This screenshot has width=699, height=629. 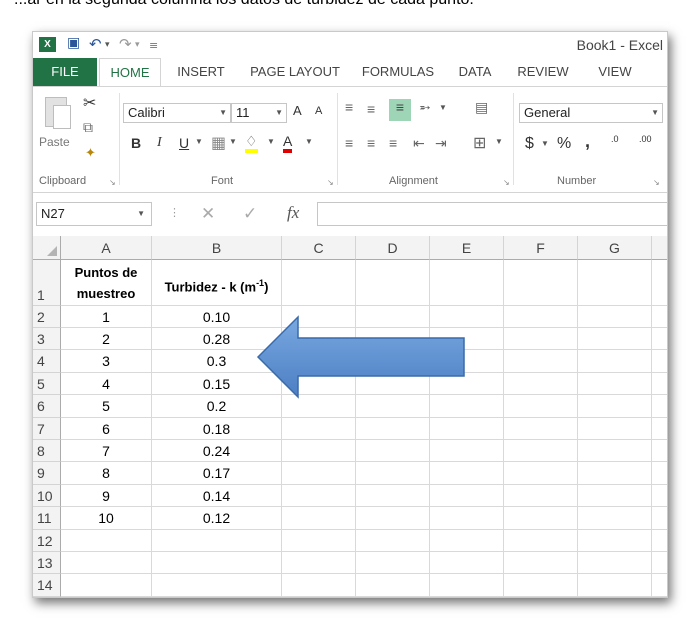 What do you see at coordinates (425, 107) in the screenshot?
I see `orientation-icon: ➵` at bounding box center [425, 107].